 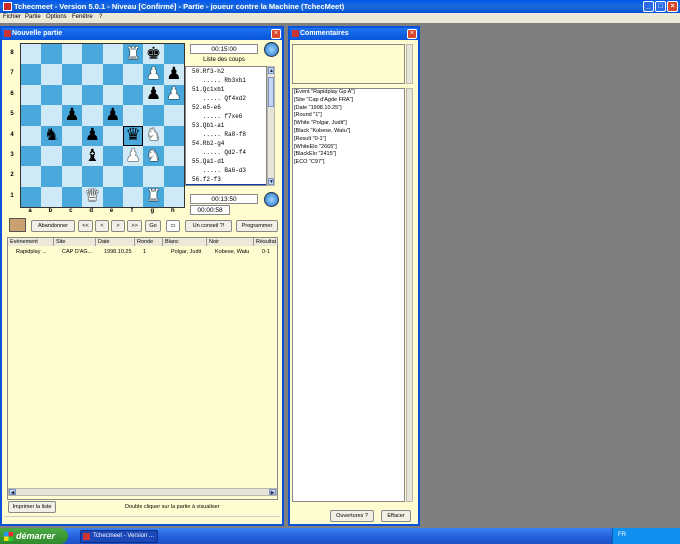 I want to click on square-d5, so click(x=92, y=115).